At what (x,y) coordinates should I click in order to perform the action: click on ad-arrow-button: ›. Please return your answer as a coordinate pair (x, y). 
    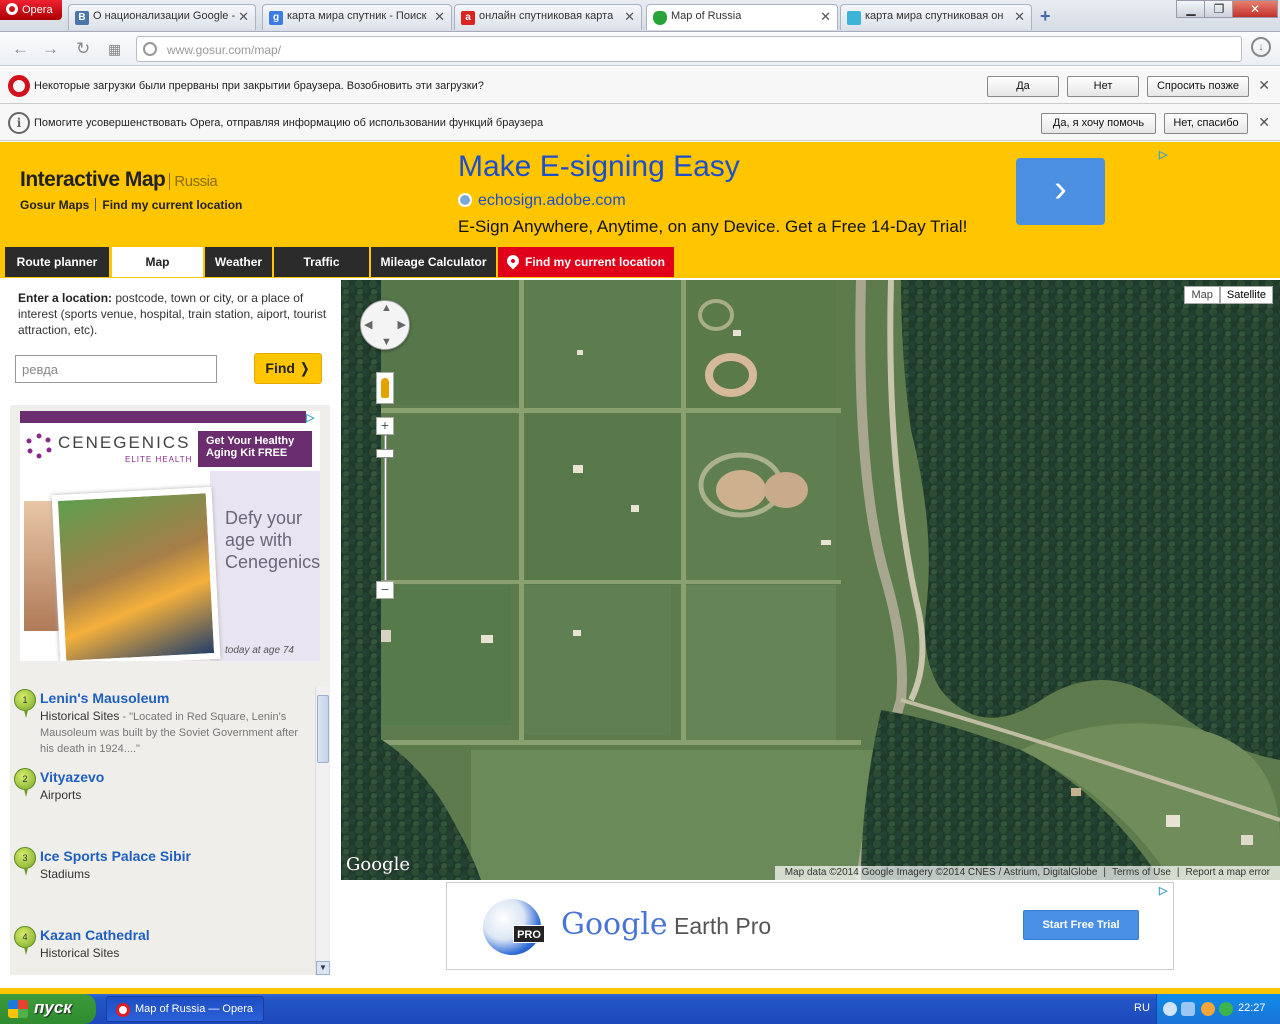
    Looking at the image, I should click on (1060, 191).